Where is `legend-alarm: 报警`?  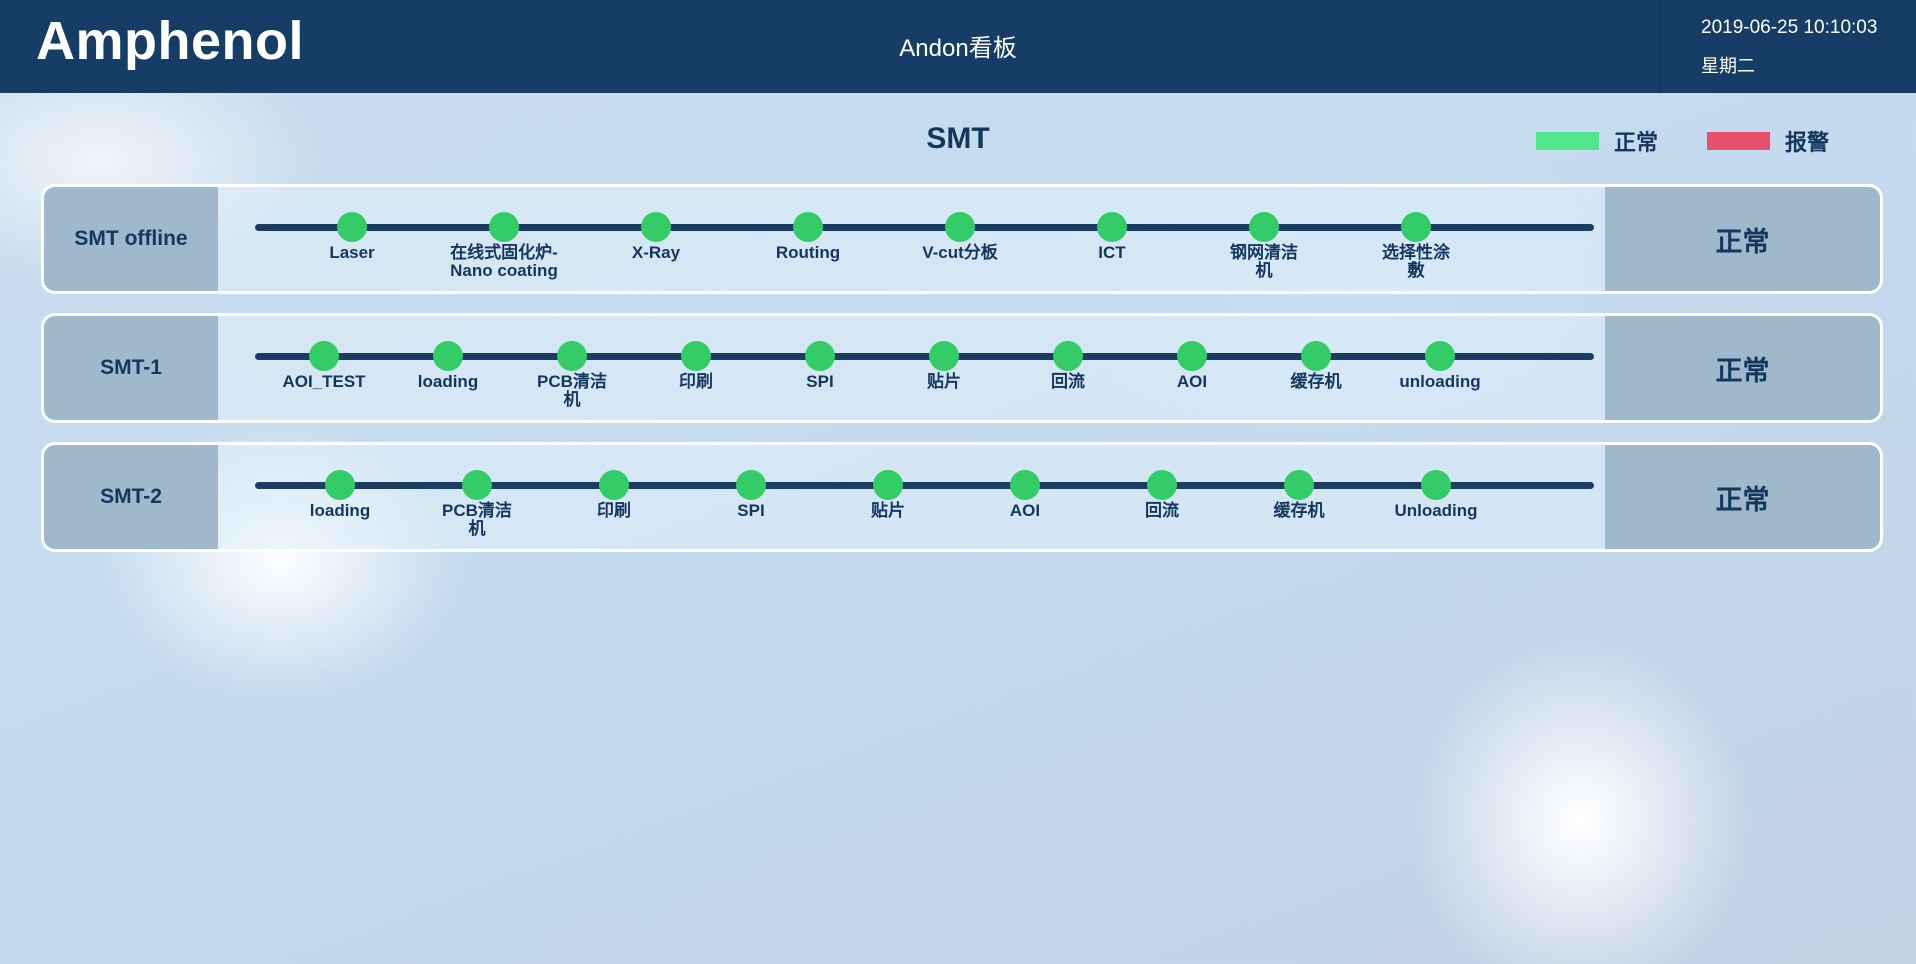 legend-alarm: 报警 is located at coordinates (1768, 141).